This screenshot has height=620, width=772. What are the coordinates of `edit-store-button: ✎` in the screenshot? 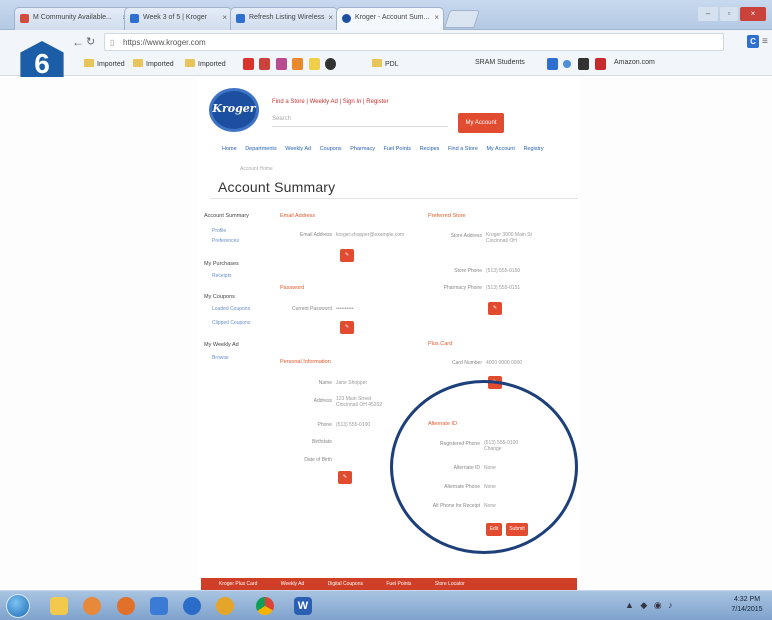 It's located at (495, 308).